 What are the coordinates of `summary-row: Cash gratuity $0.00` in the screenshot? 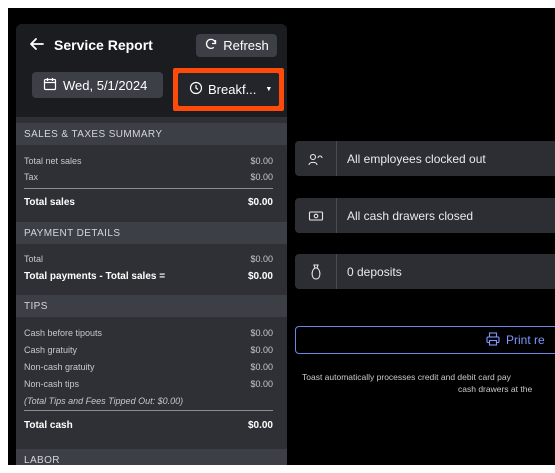 It's located at (148, 350).